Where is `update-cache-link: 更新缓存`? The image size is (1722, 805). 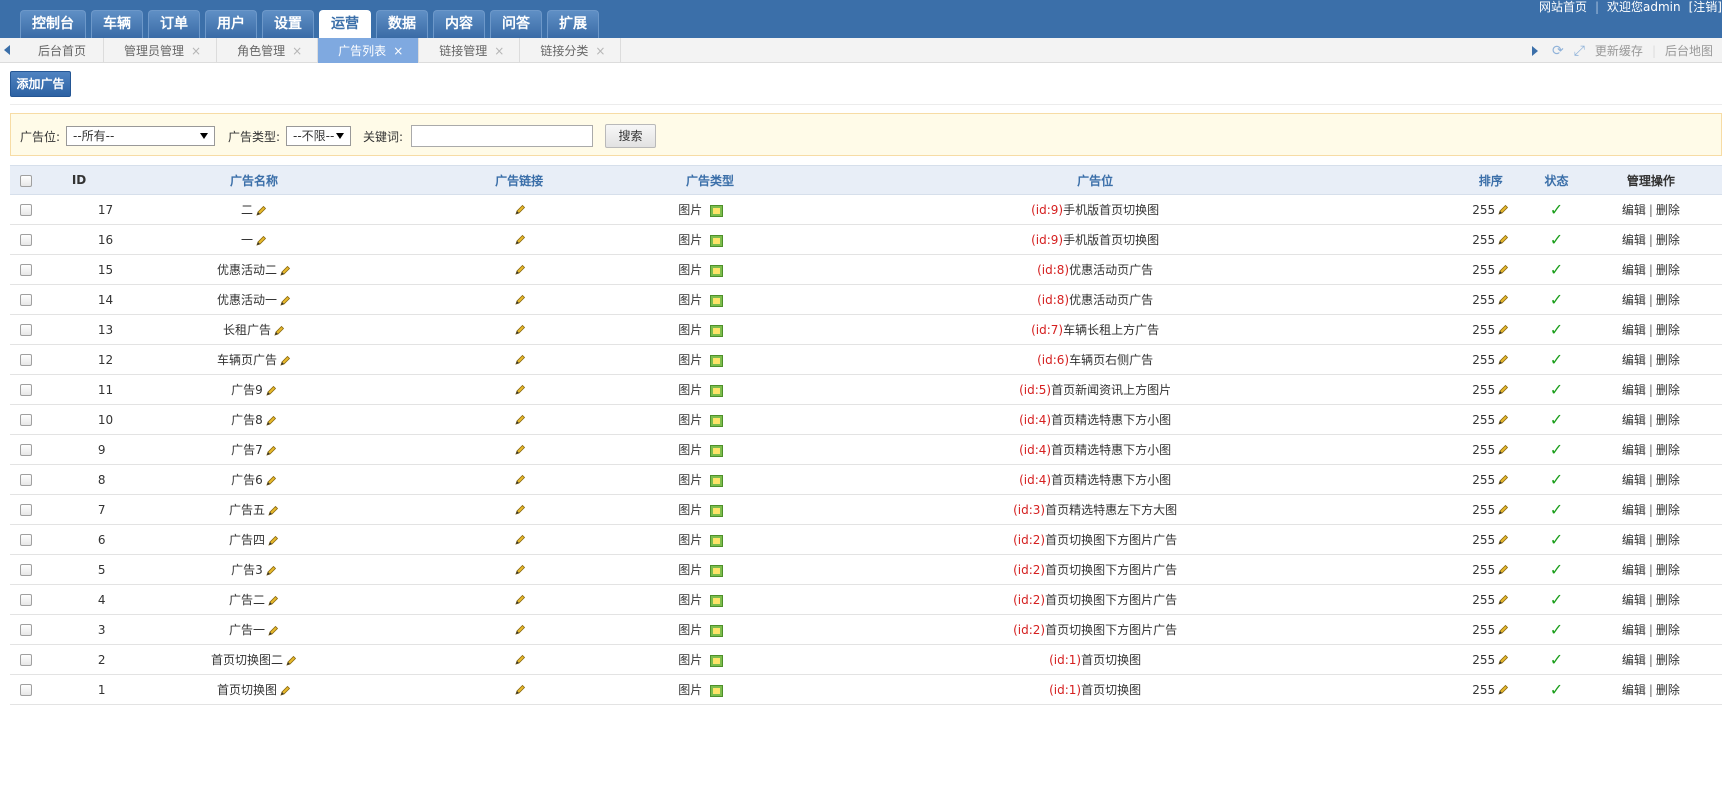
update-cache-link: 更新缓存 is located at coordinates (1619, 50).